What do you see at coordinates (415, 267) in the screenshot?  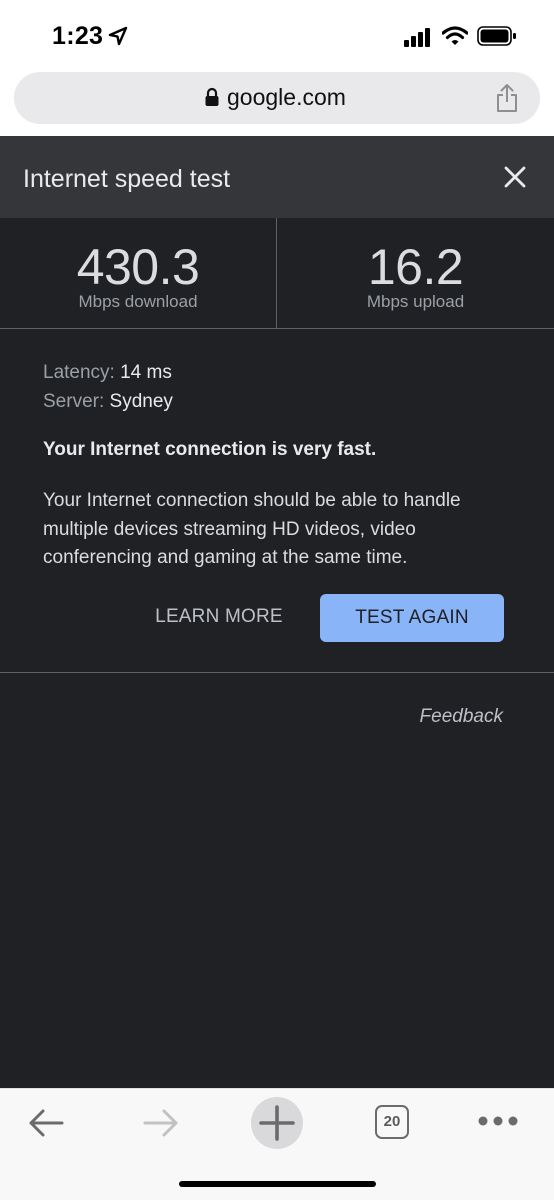 I see `upload-value: 16.2` at bounding box center [415, 267].